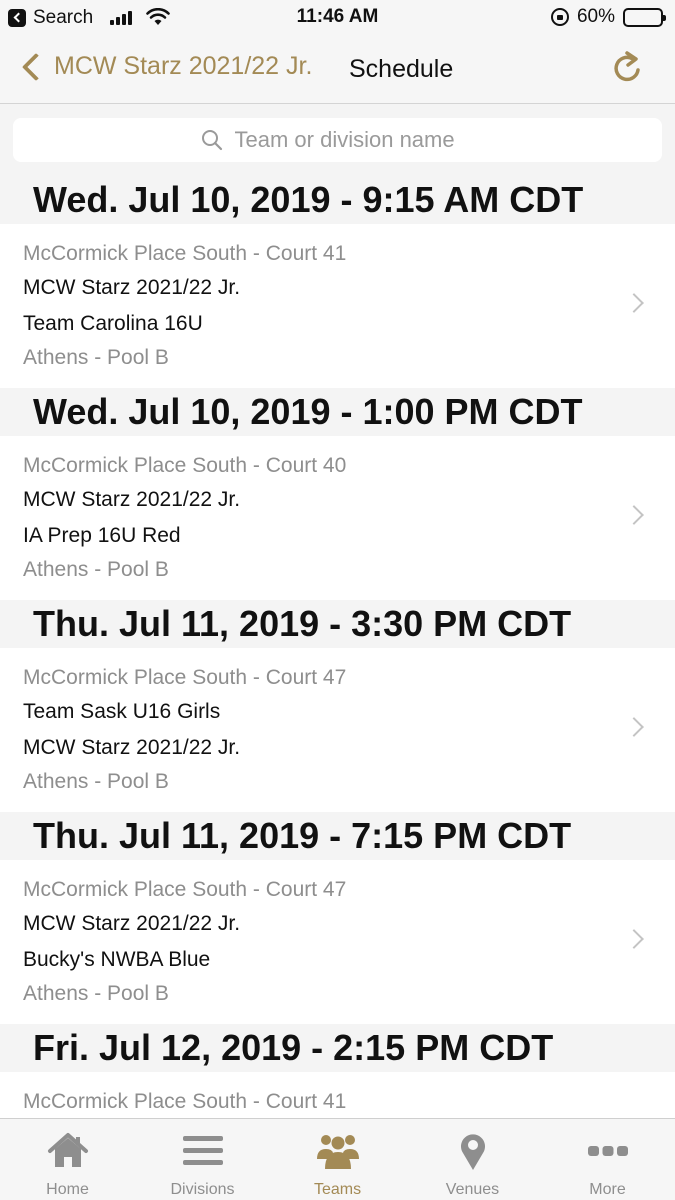 This screenshot has height=1200, width=675. What do you see at coordinates (607, 1159) in the screenshot?
I see `tab-more: More` at bounding box center [607, 1159].